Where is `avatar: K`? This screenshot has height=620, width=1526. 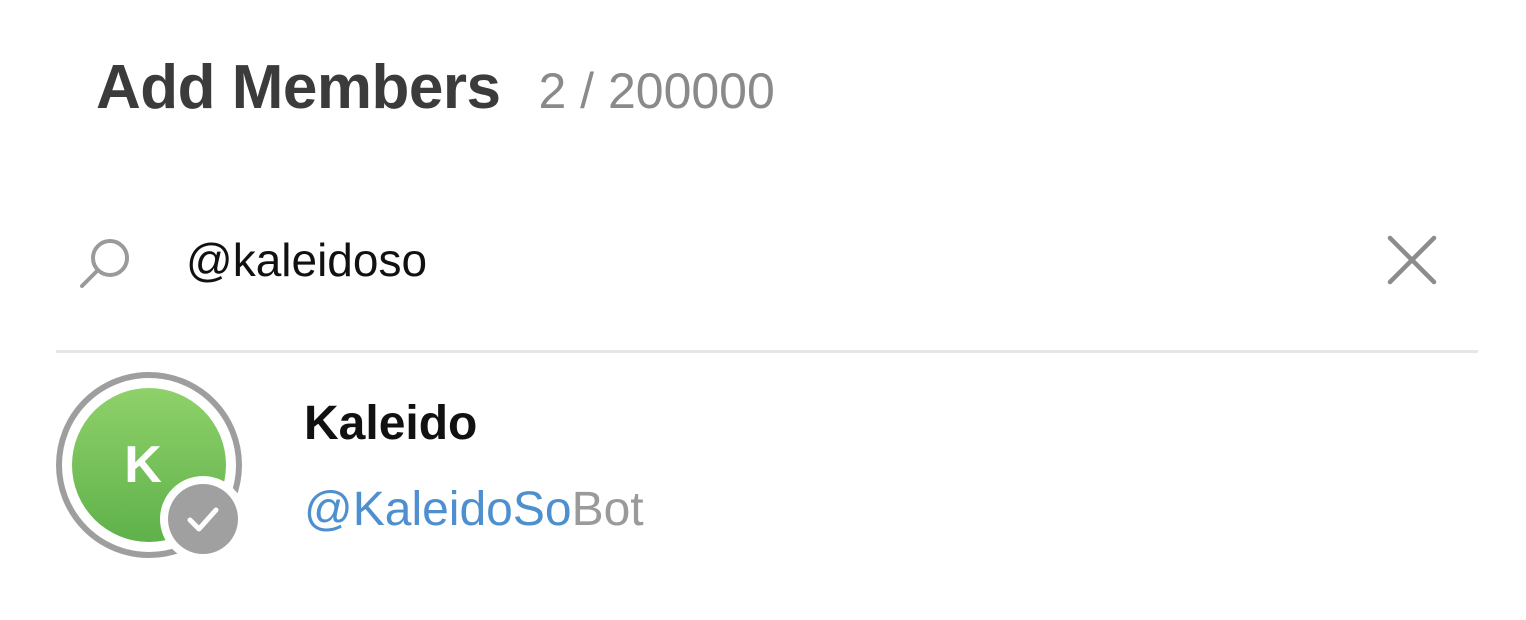
avatar: K is located at coordinates (151, 467).